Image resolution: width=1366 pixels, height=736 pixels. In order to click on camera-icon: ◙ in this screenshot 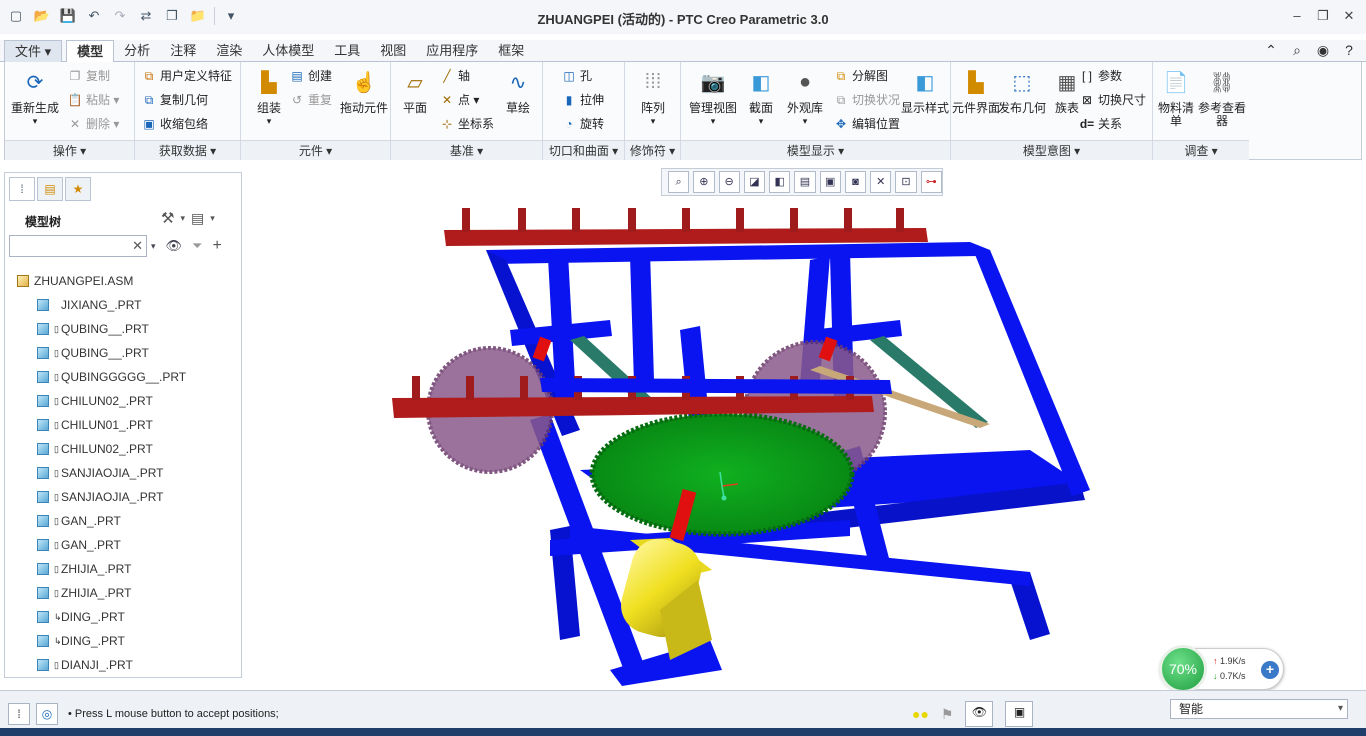, I will do `click(855, 182)`.